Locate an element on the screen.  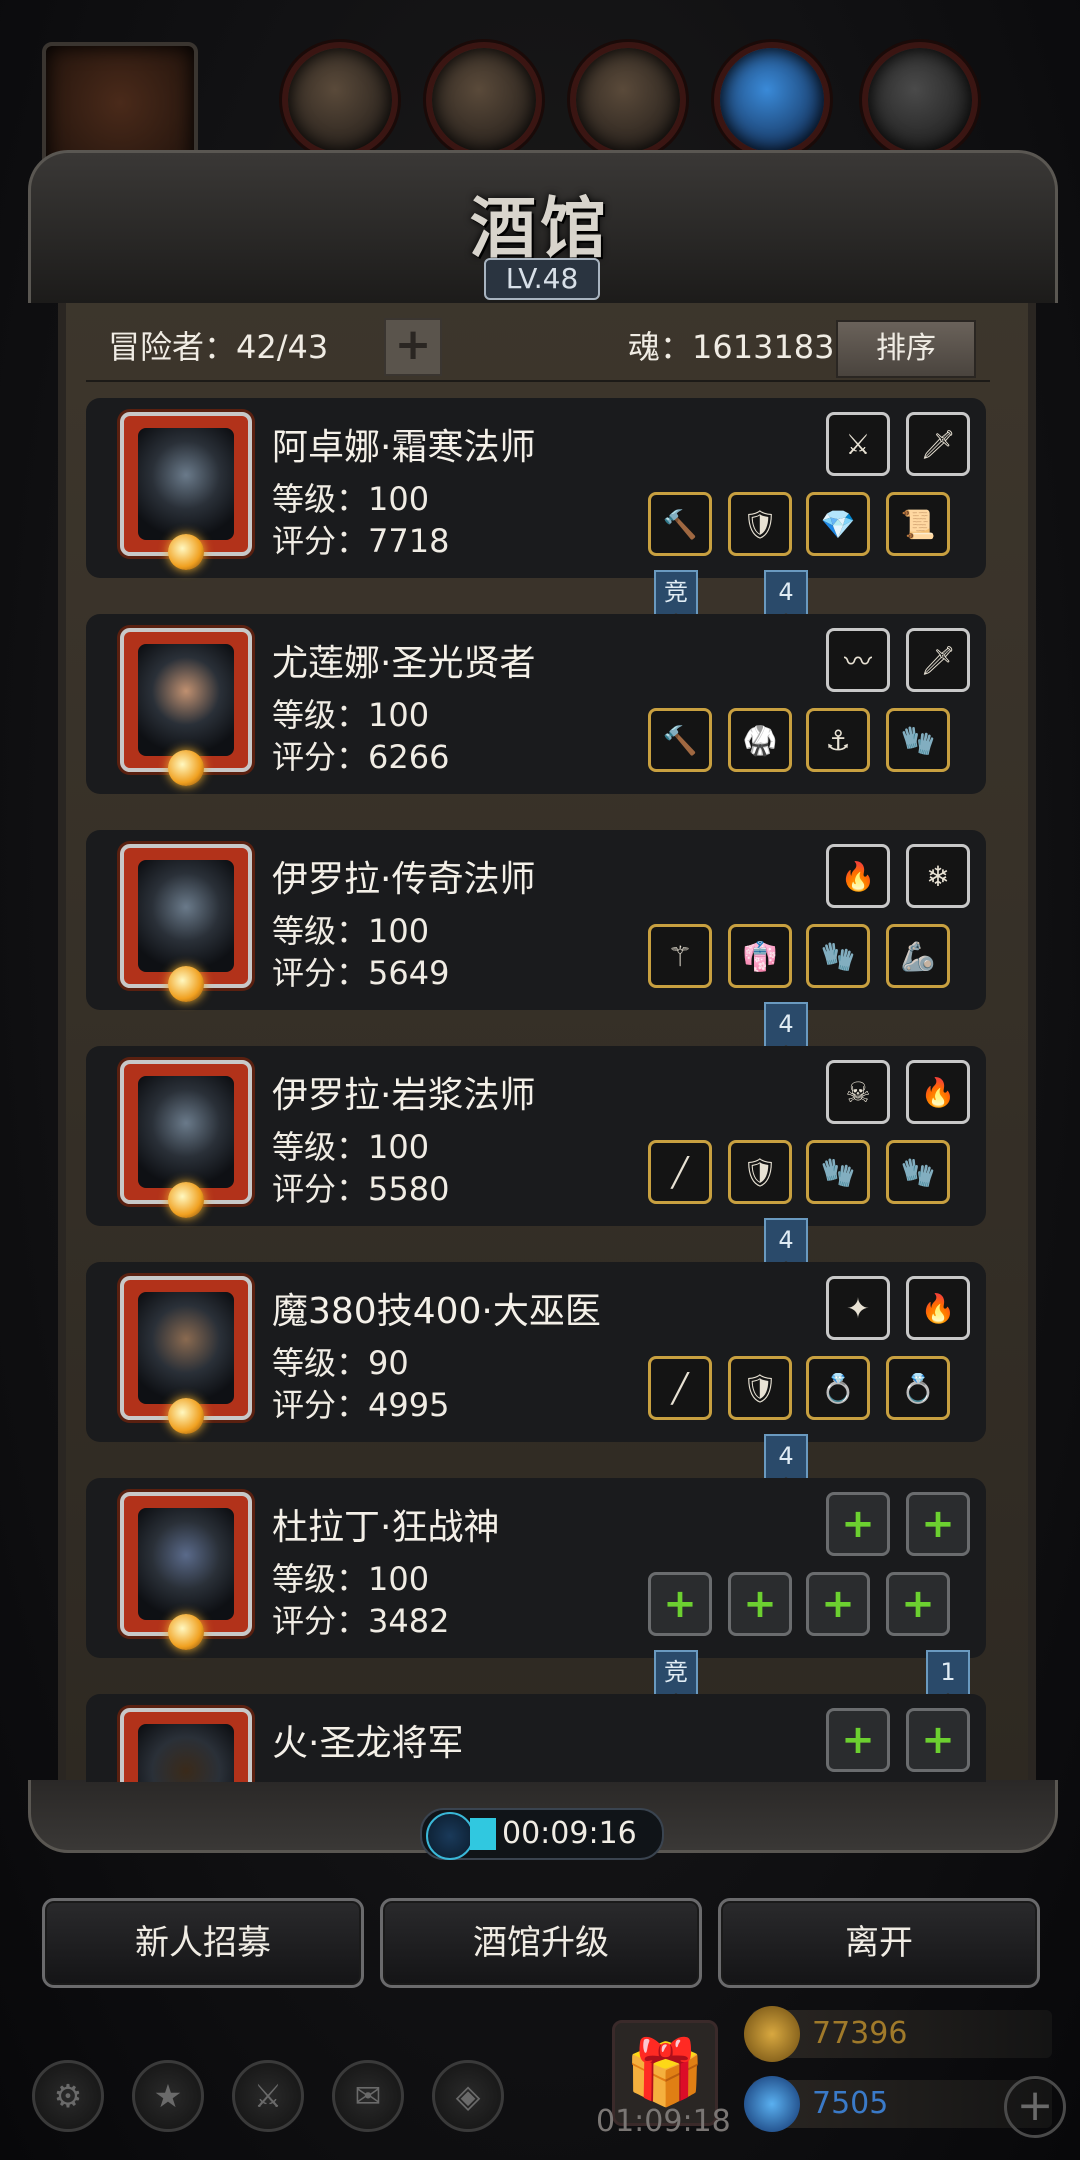
hero-score: 评分：5580 is located at coordinates (361, 1189).